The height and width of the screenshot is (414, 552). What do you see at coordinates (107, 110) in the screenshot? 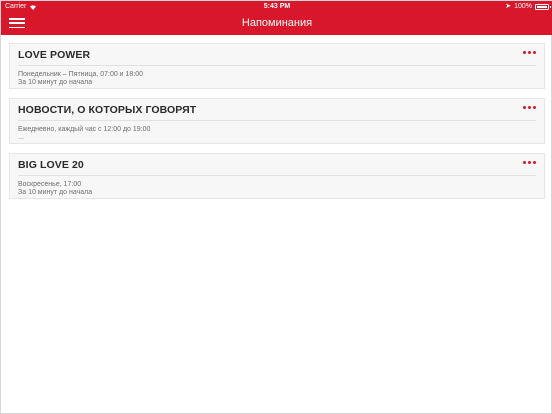
I see `reminder-title: НОВОСТИ, О КОТОРЫХ ГОВОРЯТ` at bounding box center [107, 110].